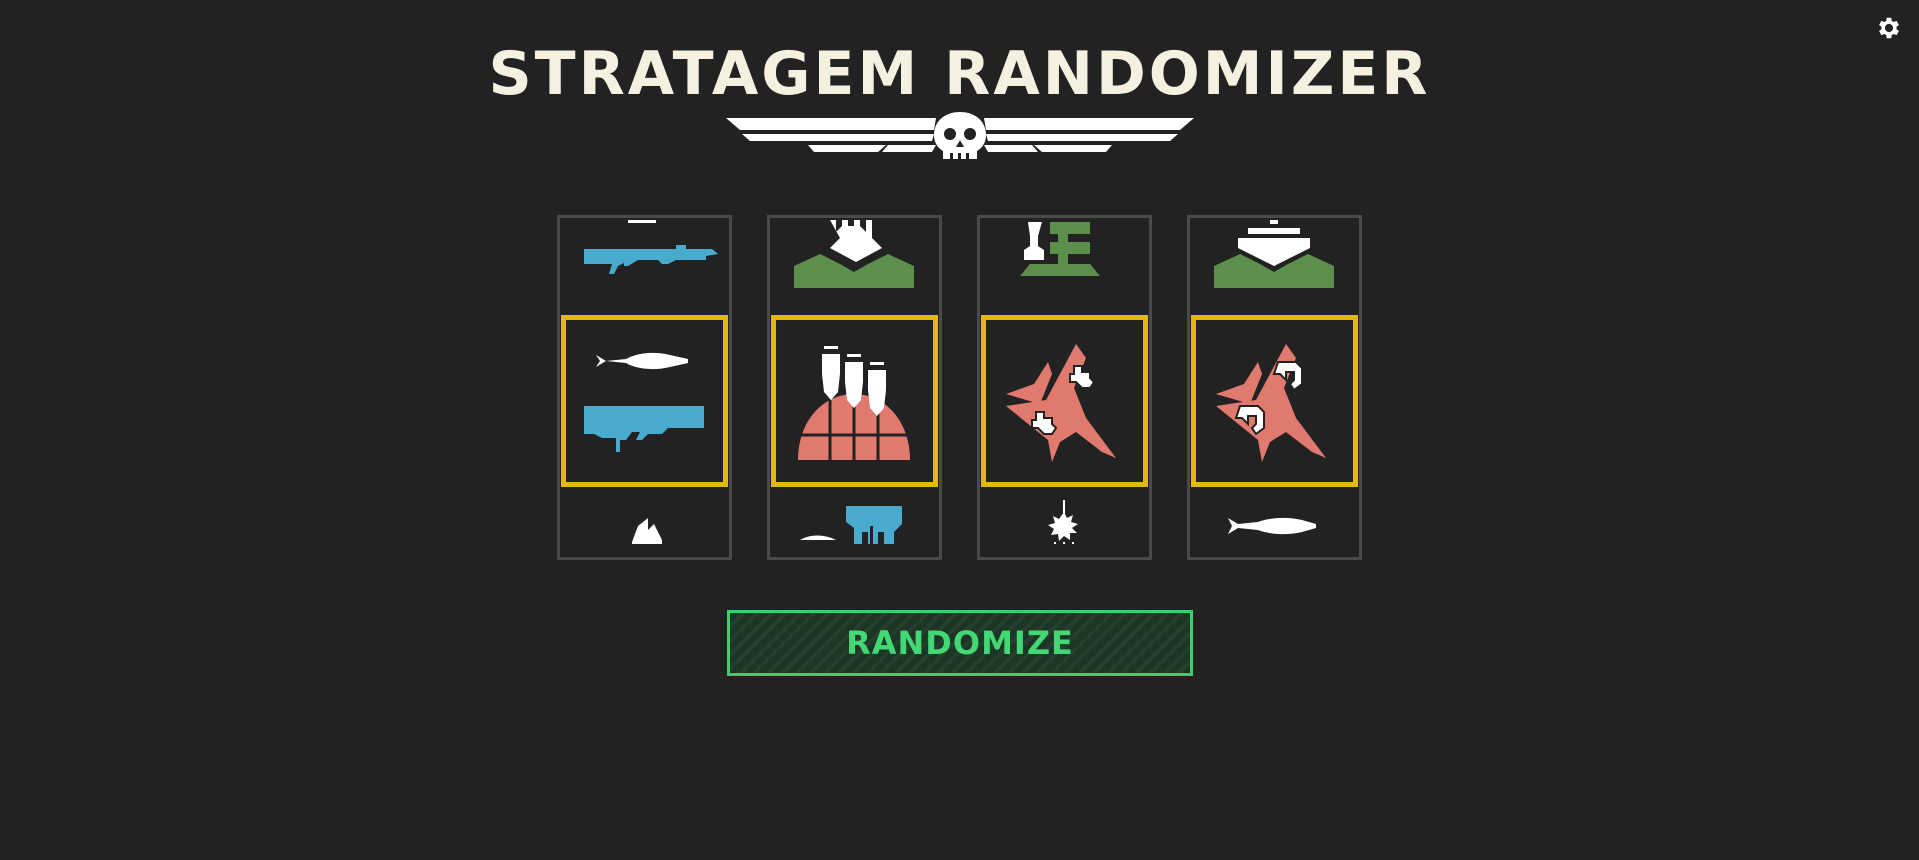 This screenshot has height=860, width=1919. What do you see at coordinates (644, 527) in the screenshot?
I see `flame-icon` at bounding box center [644, 527].